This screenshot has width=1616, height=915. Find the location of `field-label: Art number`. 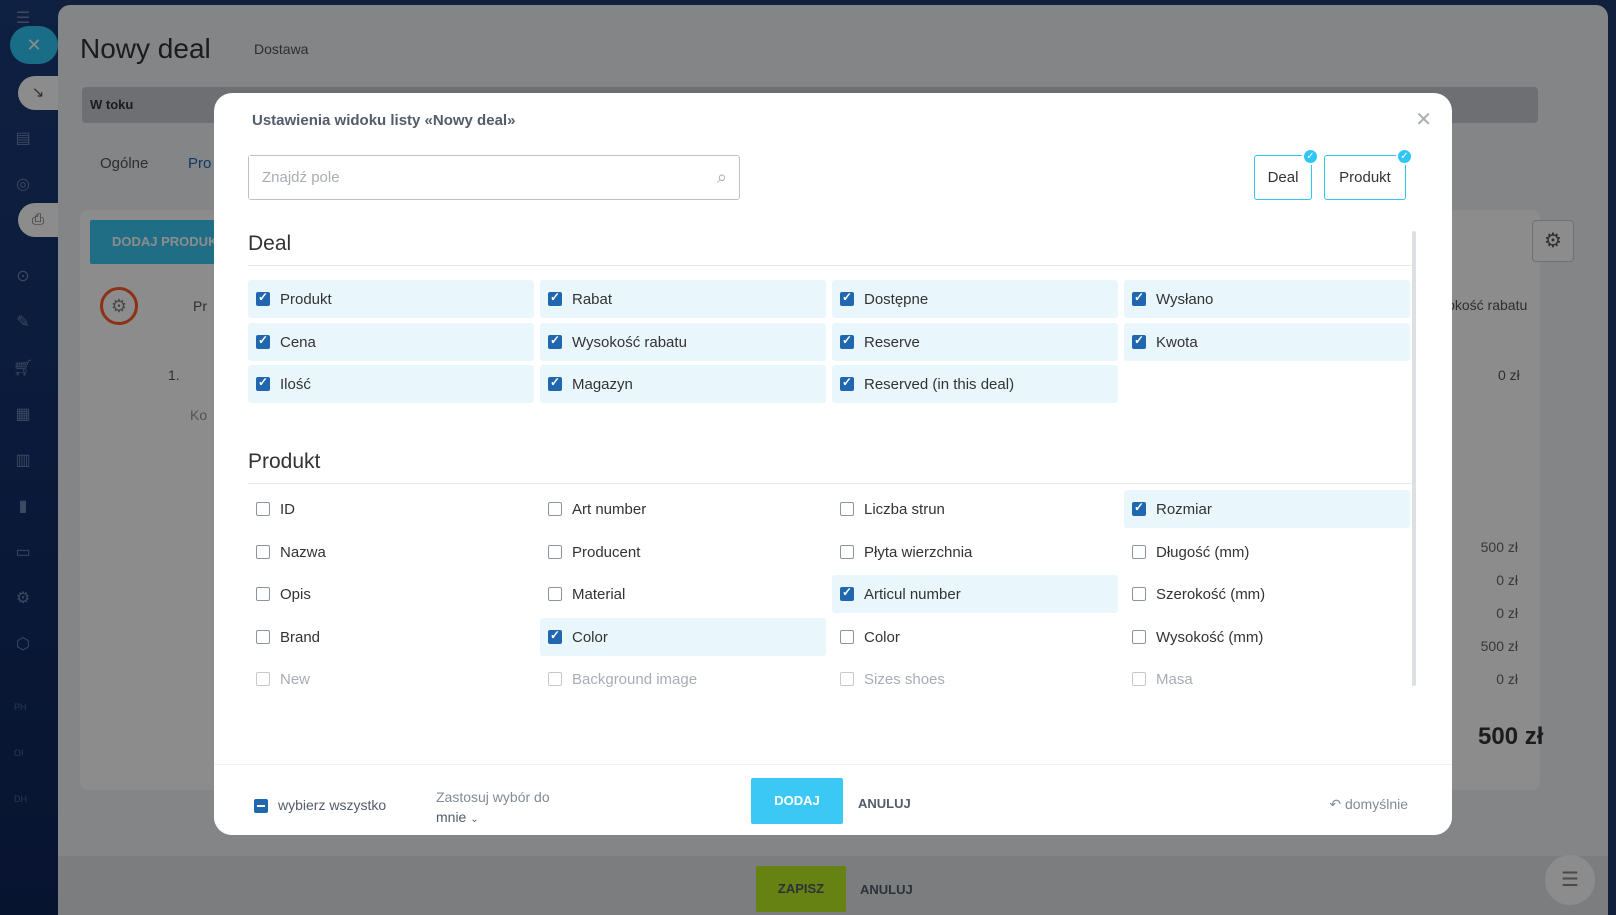

field-label: Art number is located at coordinates (609, 509).